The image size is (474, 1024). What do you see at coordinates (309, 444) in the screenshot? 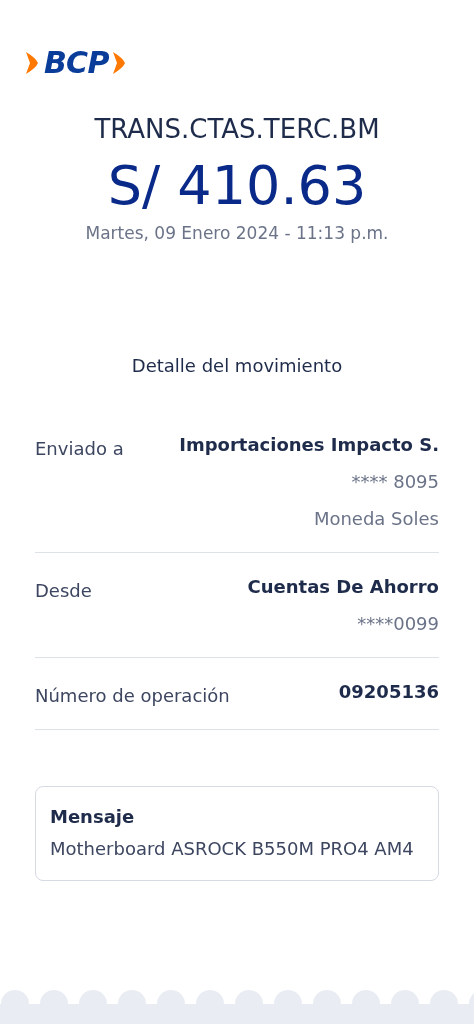
I see `detail-value: Importaciones Impacto S.` at bounding box center [309, 444].